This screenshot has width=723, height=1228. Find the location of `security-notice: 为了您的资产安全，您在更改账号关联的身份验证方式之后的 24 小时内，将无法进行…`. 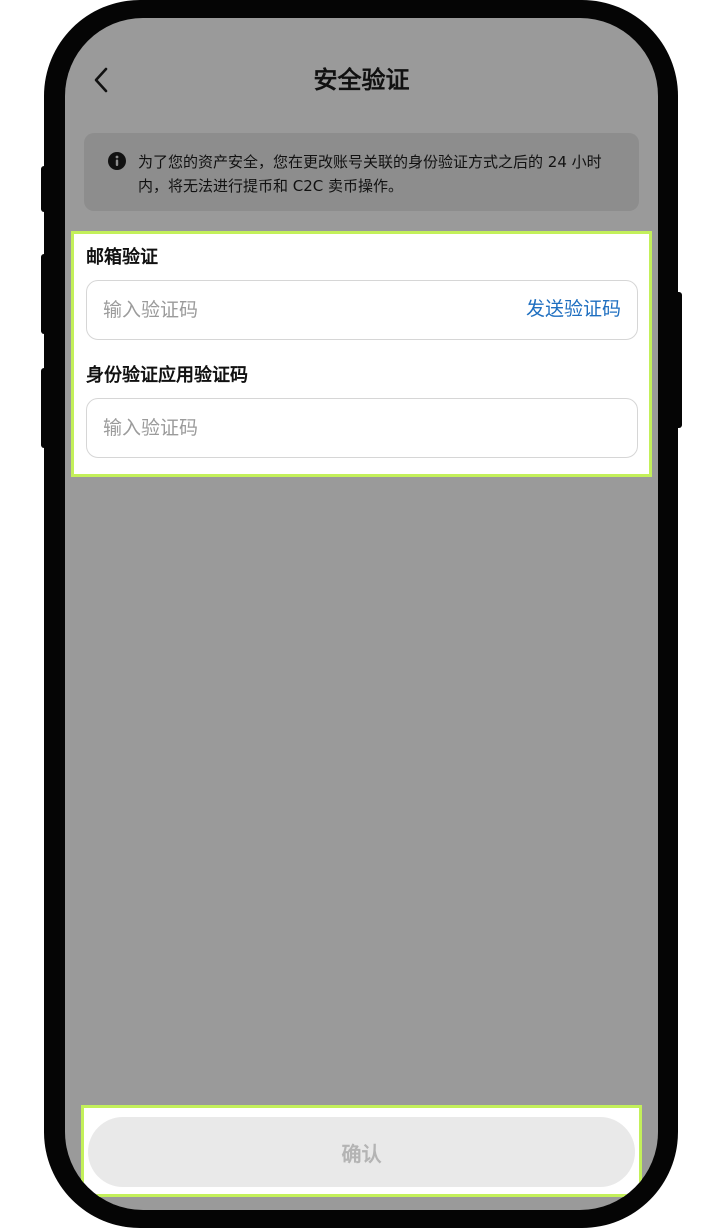

security-notice: 为了您的资产安全，您在更改账号关联的身份验证方式之后的 24 小时内，将无法进行… is located at coordinates (361, 172).